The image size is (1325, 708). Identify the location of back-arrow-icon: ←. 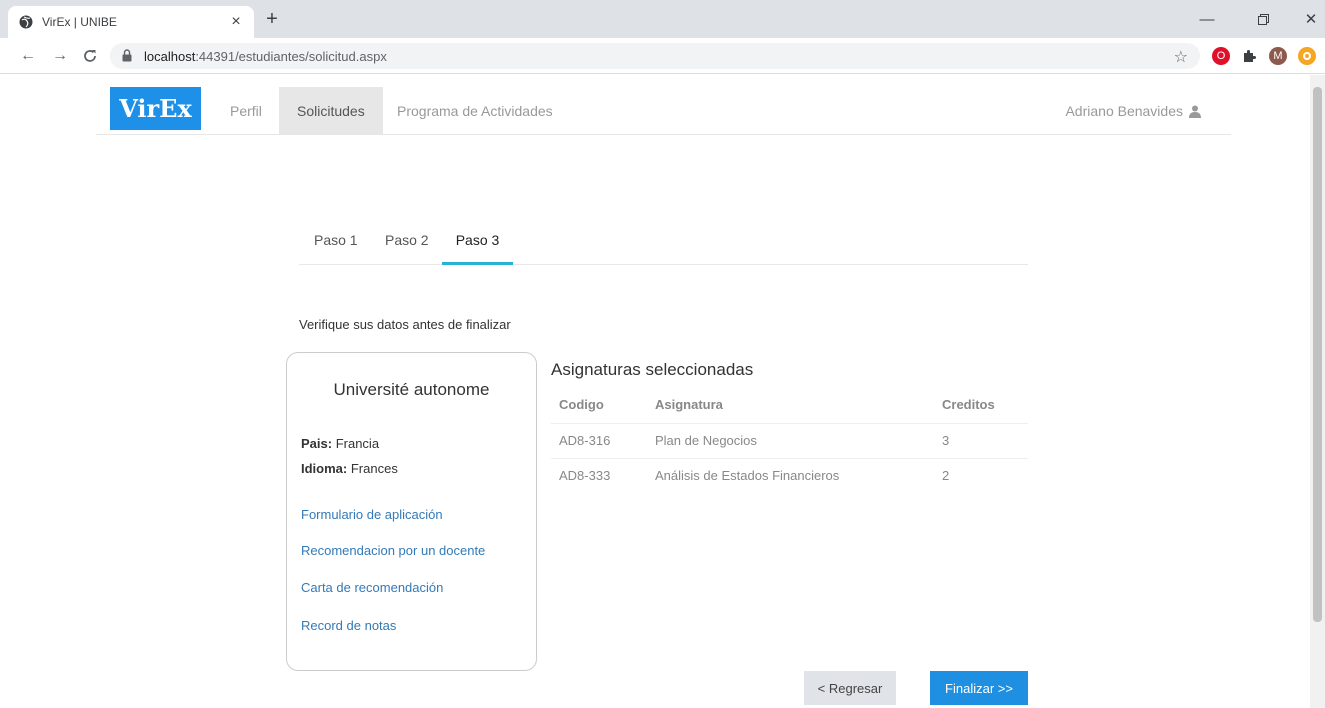
(28, 56).